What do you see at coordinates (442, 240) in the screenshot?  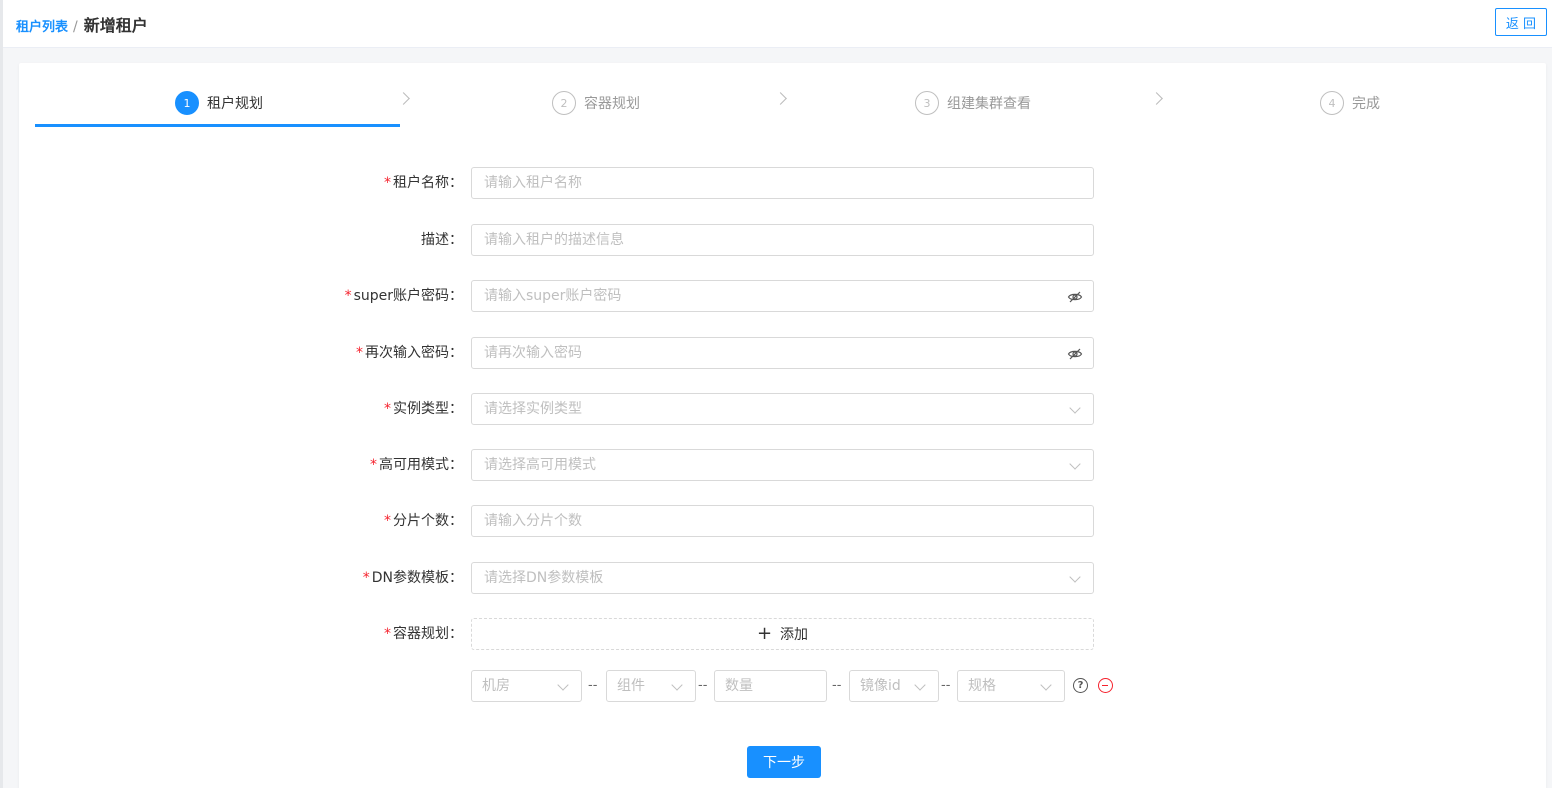 I see `description-label: 描述：` at bounding box center [442, 240].